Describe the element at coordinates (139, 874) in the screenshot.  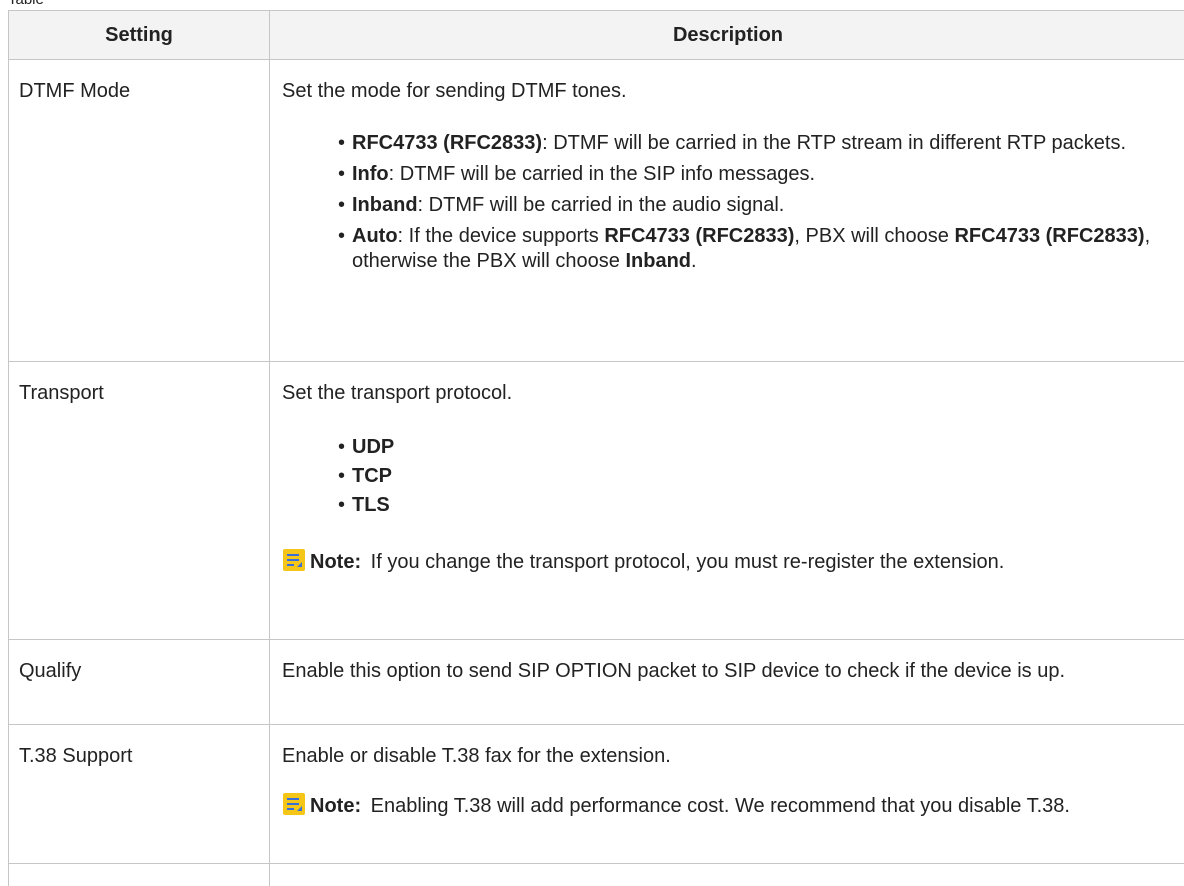
I see `setting-name: SRTP` at that location.